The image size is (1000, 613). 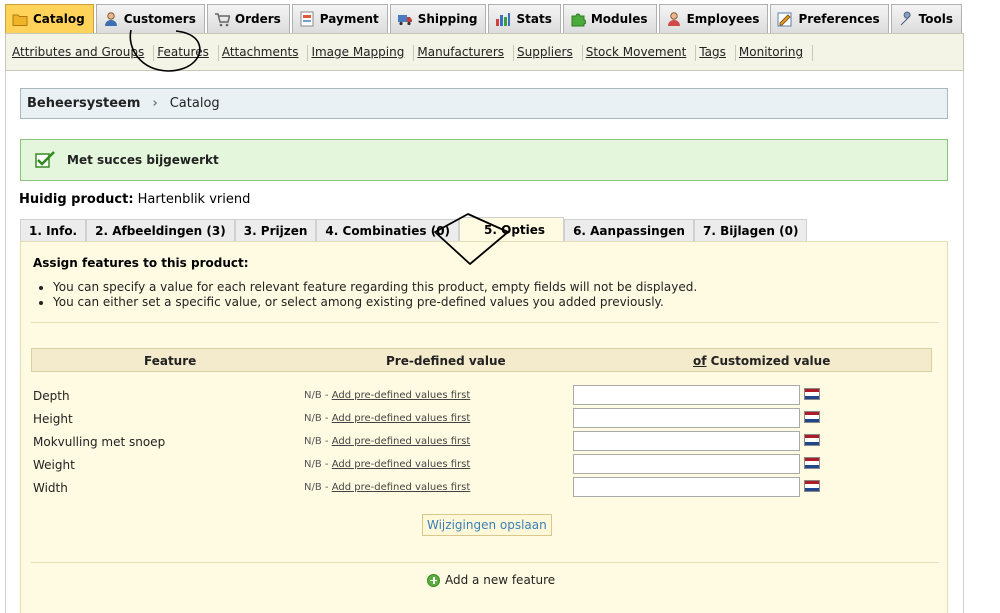 I want to click on column-custom-label: Customized value, so click(x=770, y=361).